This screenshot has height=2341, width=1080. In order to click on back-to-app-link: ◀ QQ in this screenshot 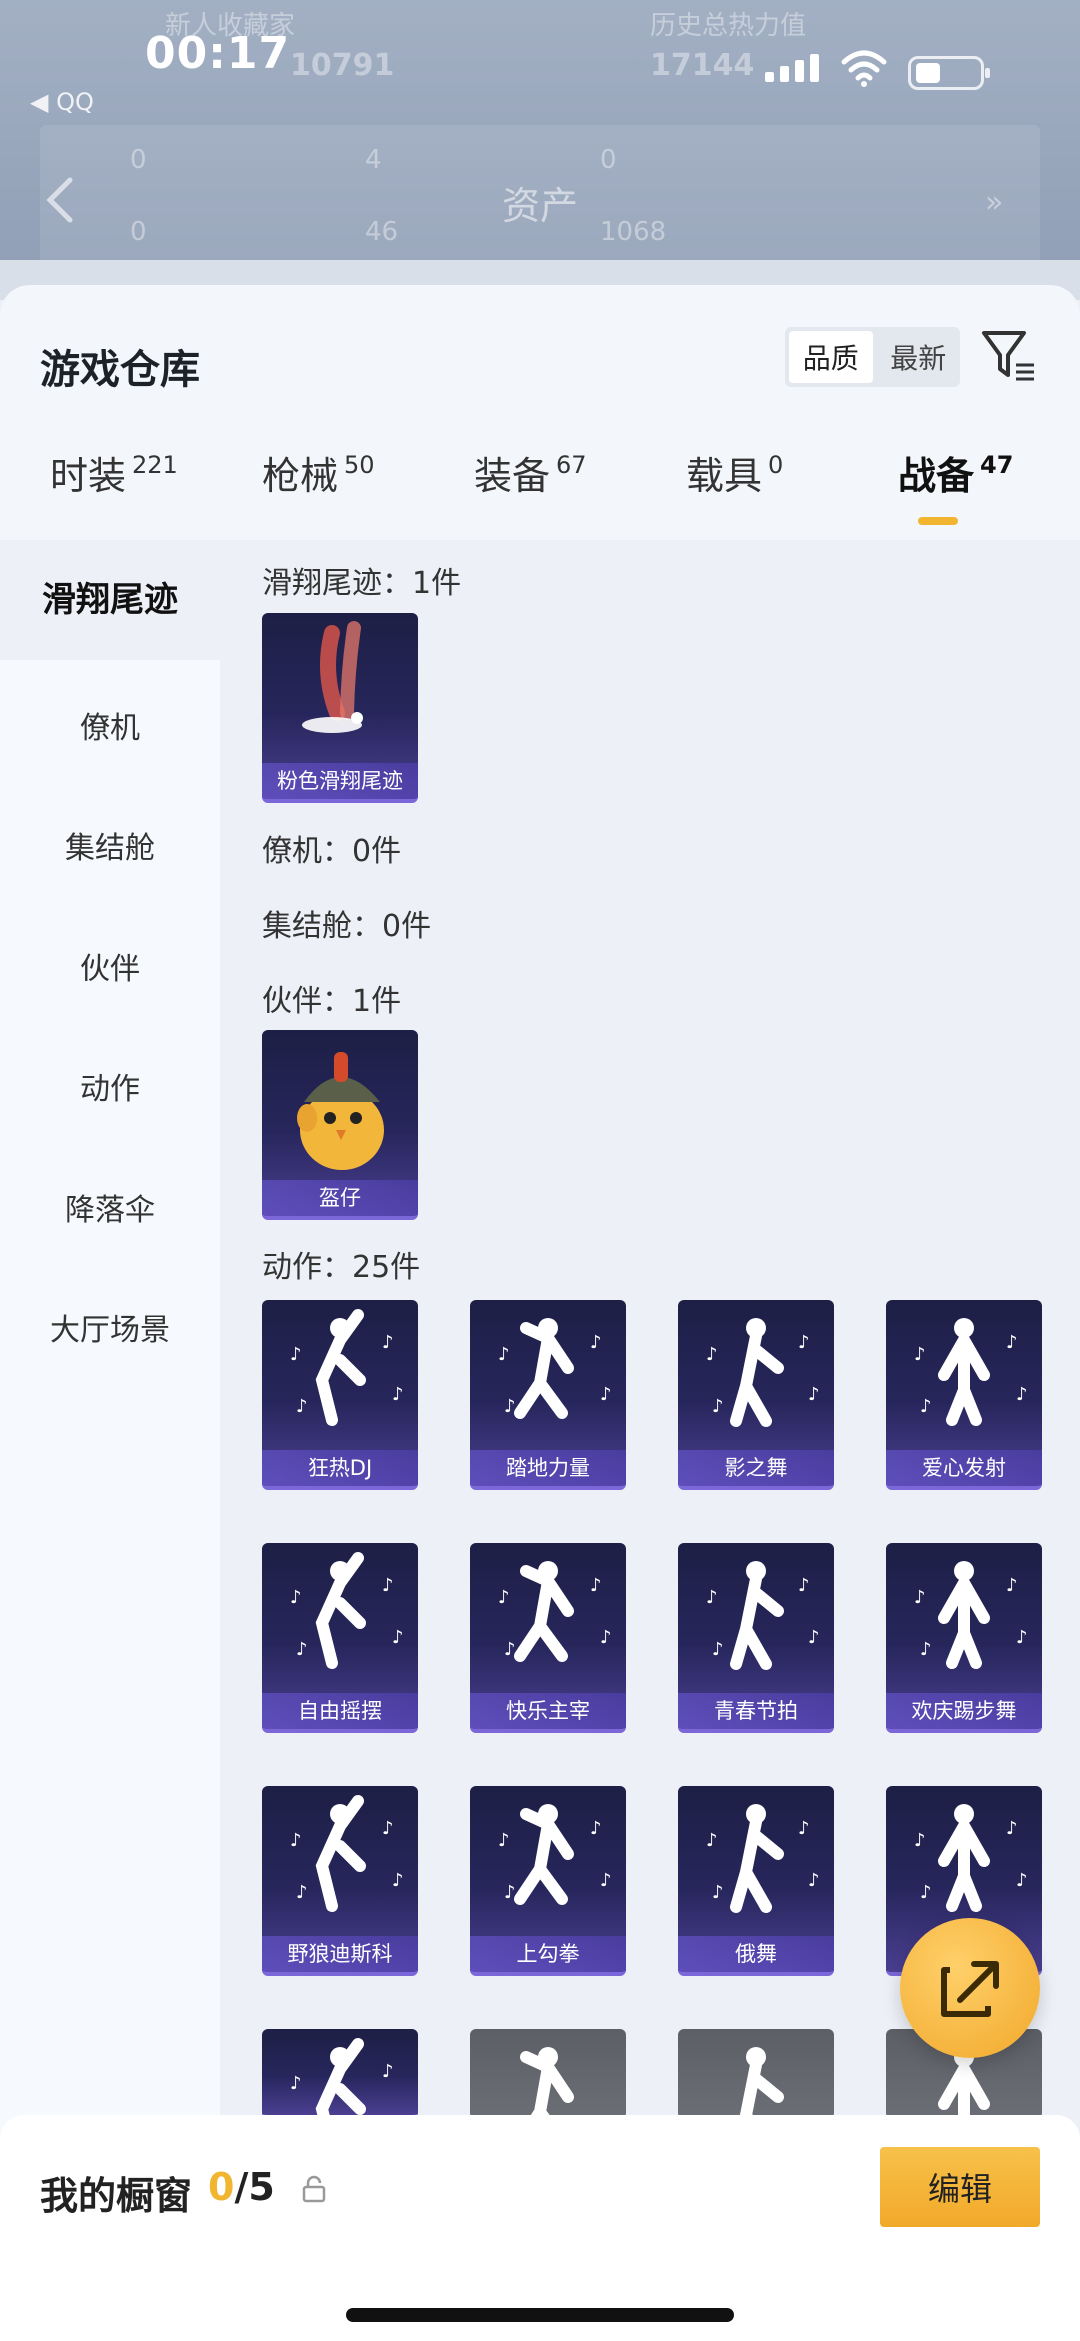, I will do `click(62, 102)`.